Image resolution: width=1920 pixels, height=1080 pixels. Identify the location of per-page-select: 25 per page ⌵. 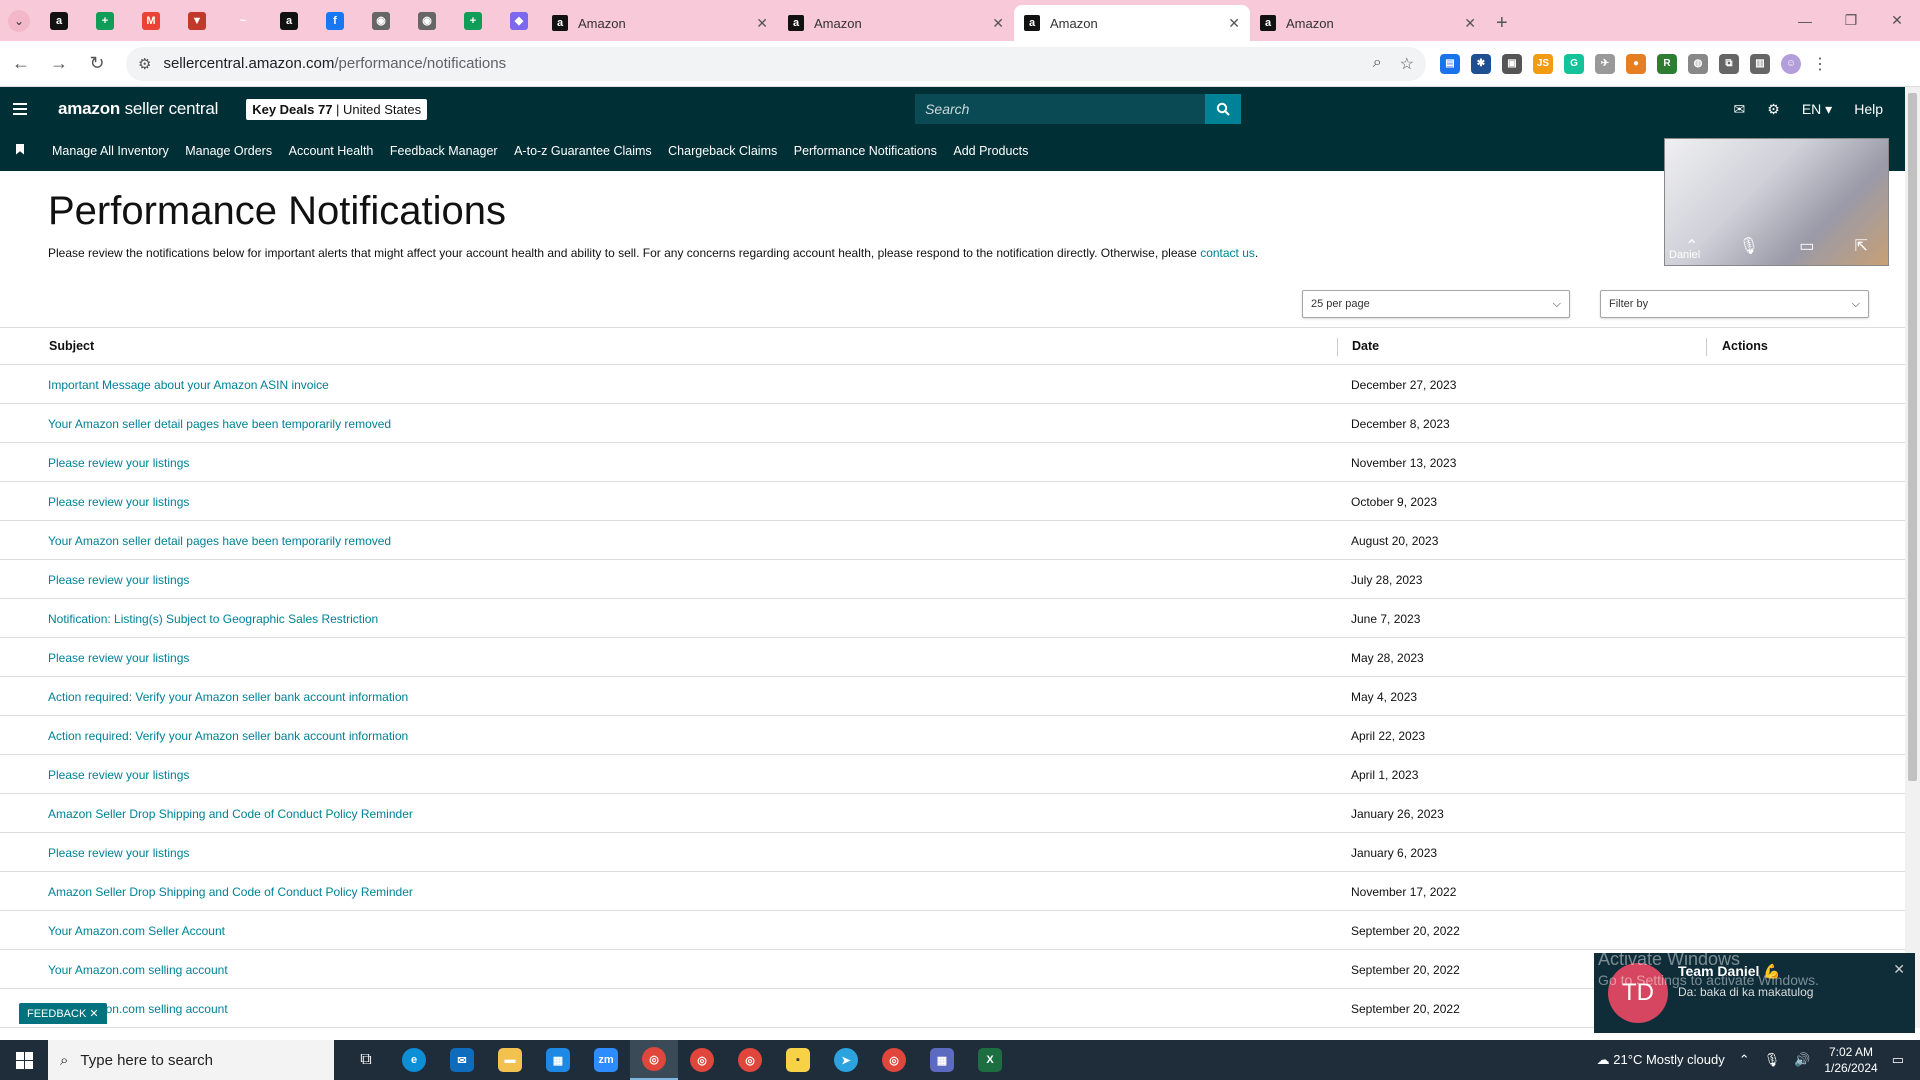
(1436, 304).